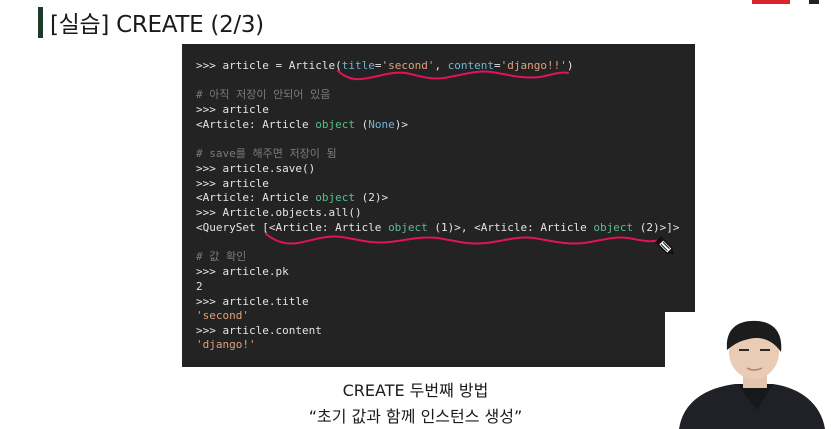 Image resolution: width=831 pixels, height=429 pixels. Describe the element at coordinates (453, 75) in the screenshot. I see `annotation-underline-line1` at that location.